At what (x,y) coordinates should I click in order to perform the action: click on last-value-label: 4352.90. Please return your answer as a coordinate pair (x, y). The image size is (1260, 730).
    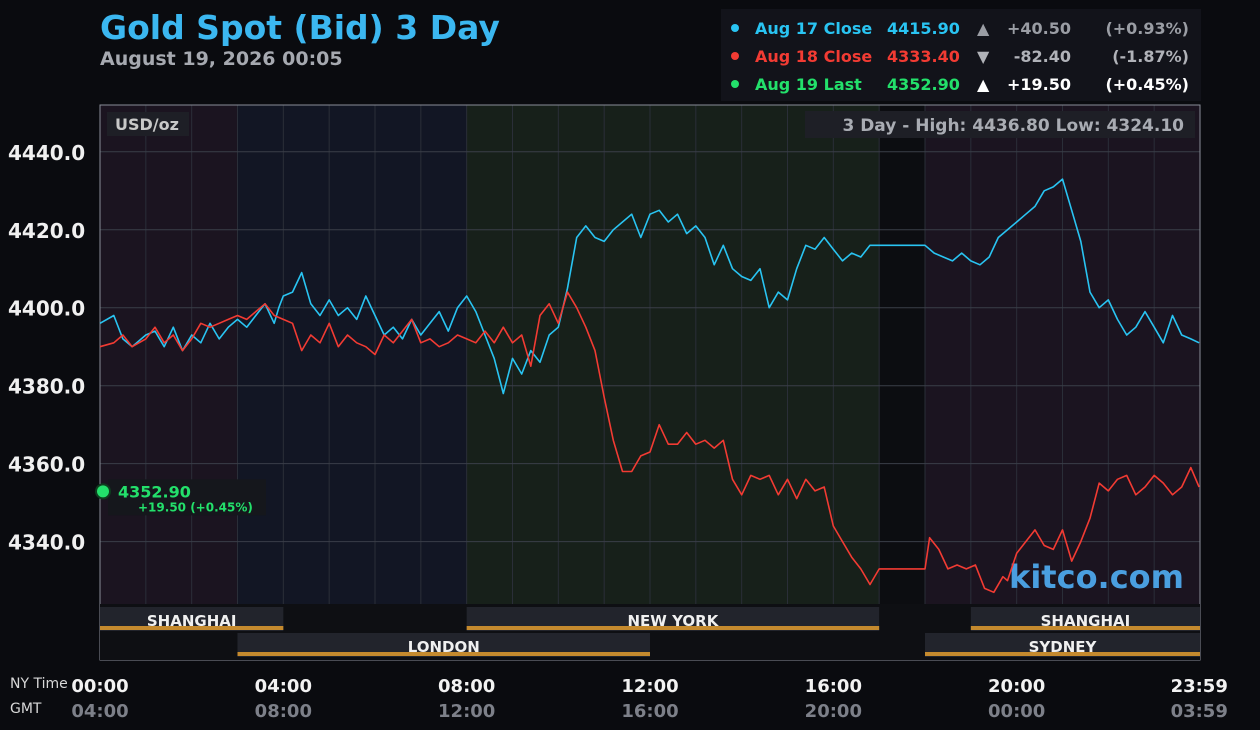
    Looking at the image, I should click on (154, 491).